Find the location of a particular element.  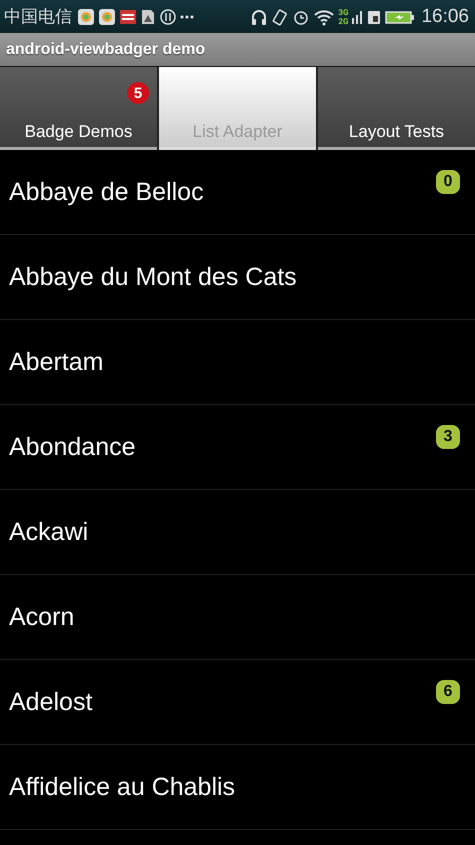

badge: 6 is located at coordinates (448, 692).